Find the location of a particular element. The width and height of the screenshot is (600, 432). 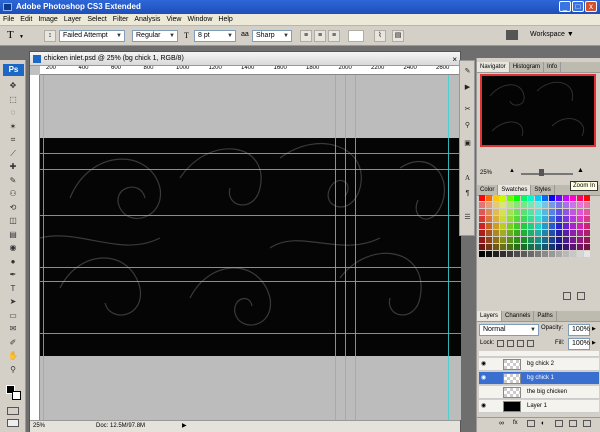

tab-swatches: Swatches is located at coordinates (515, 190).